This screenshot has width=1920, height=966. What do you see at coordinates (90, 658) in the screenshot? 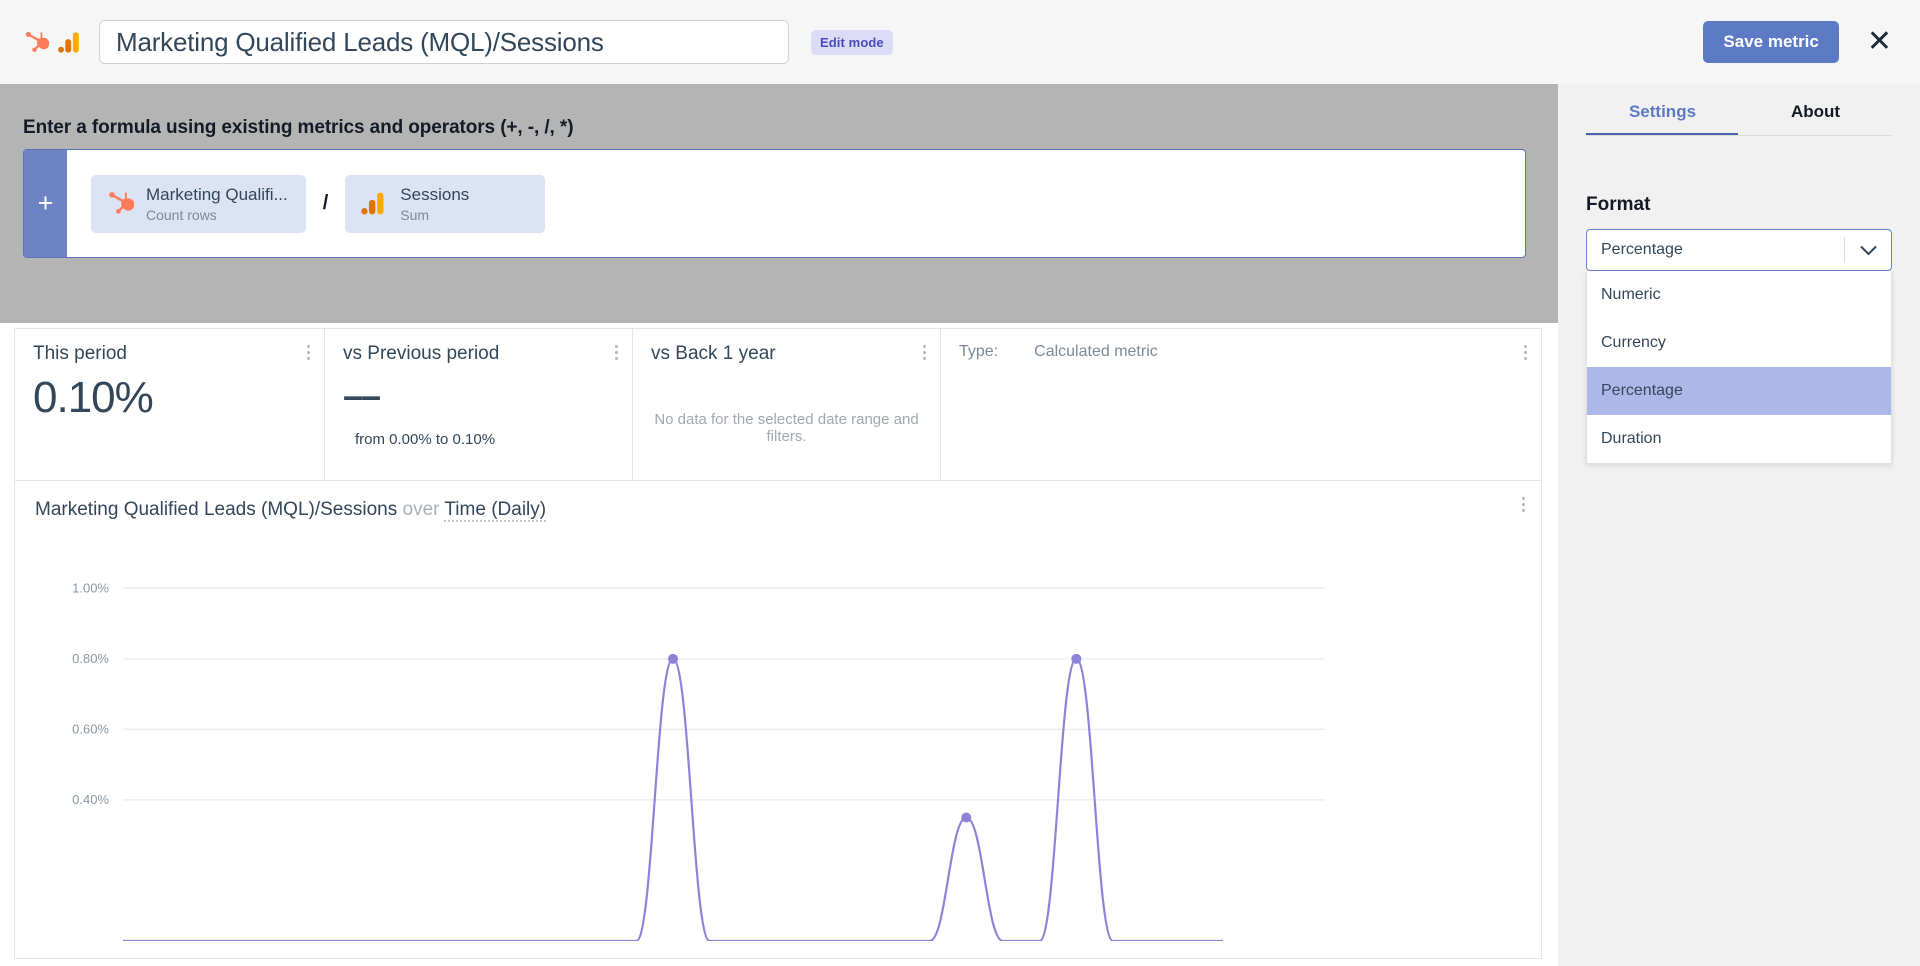
I see `svg-text: 0.80%` at bounding box center [90, 658].